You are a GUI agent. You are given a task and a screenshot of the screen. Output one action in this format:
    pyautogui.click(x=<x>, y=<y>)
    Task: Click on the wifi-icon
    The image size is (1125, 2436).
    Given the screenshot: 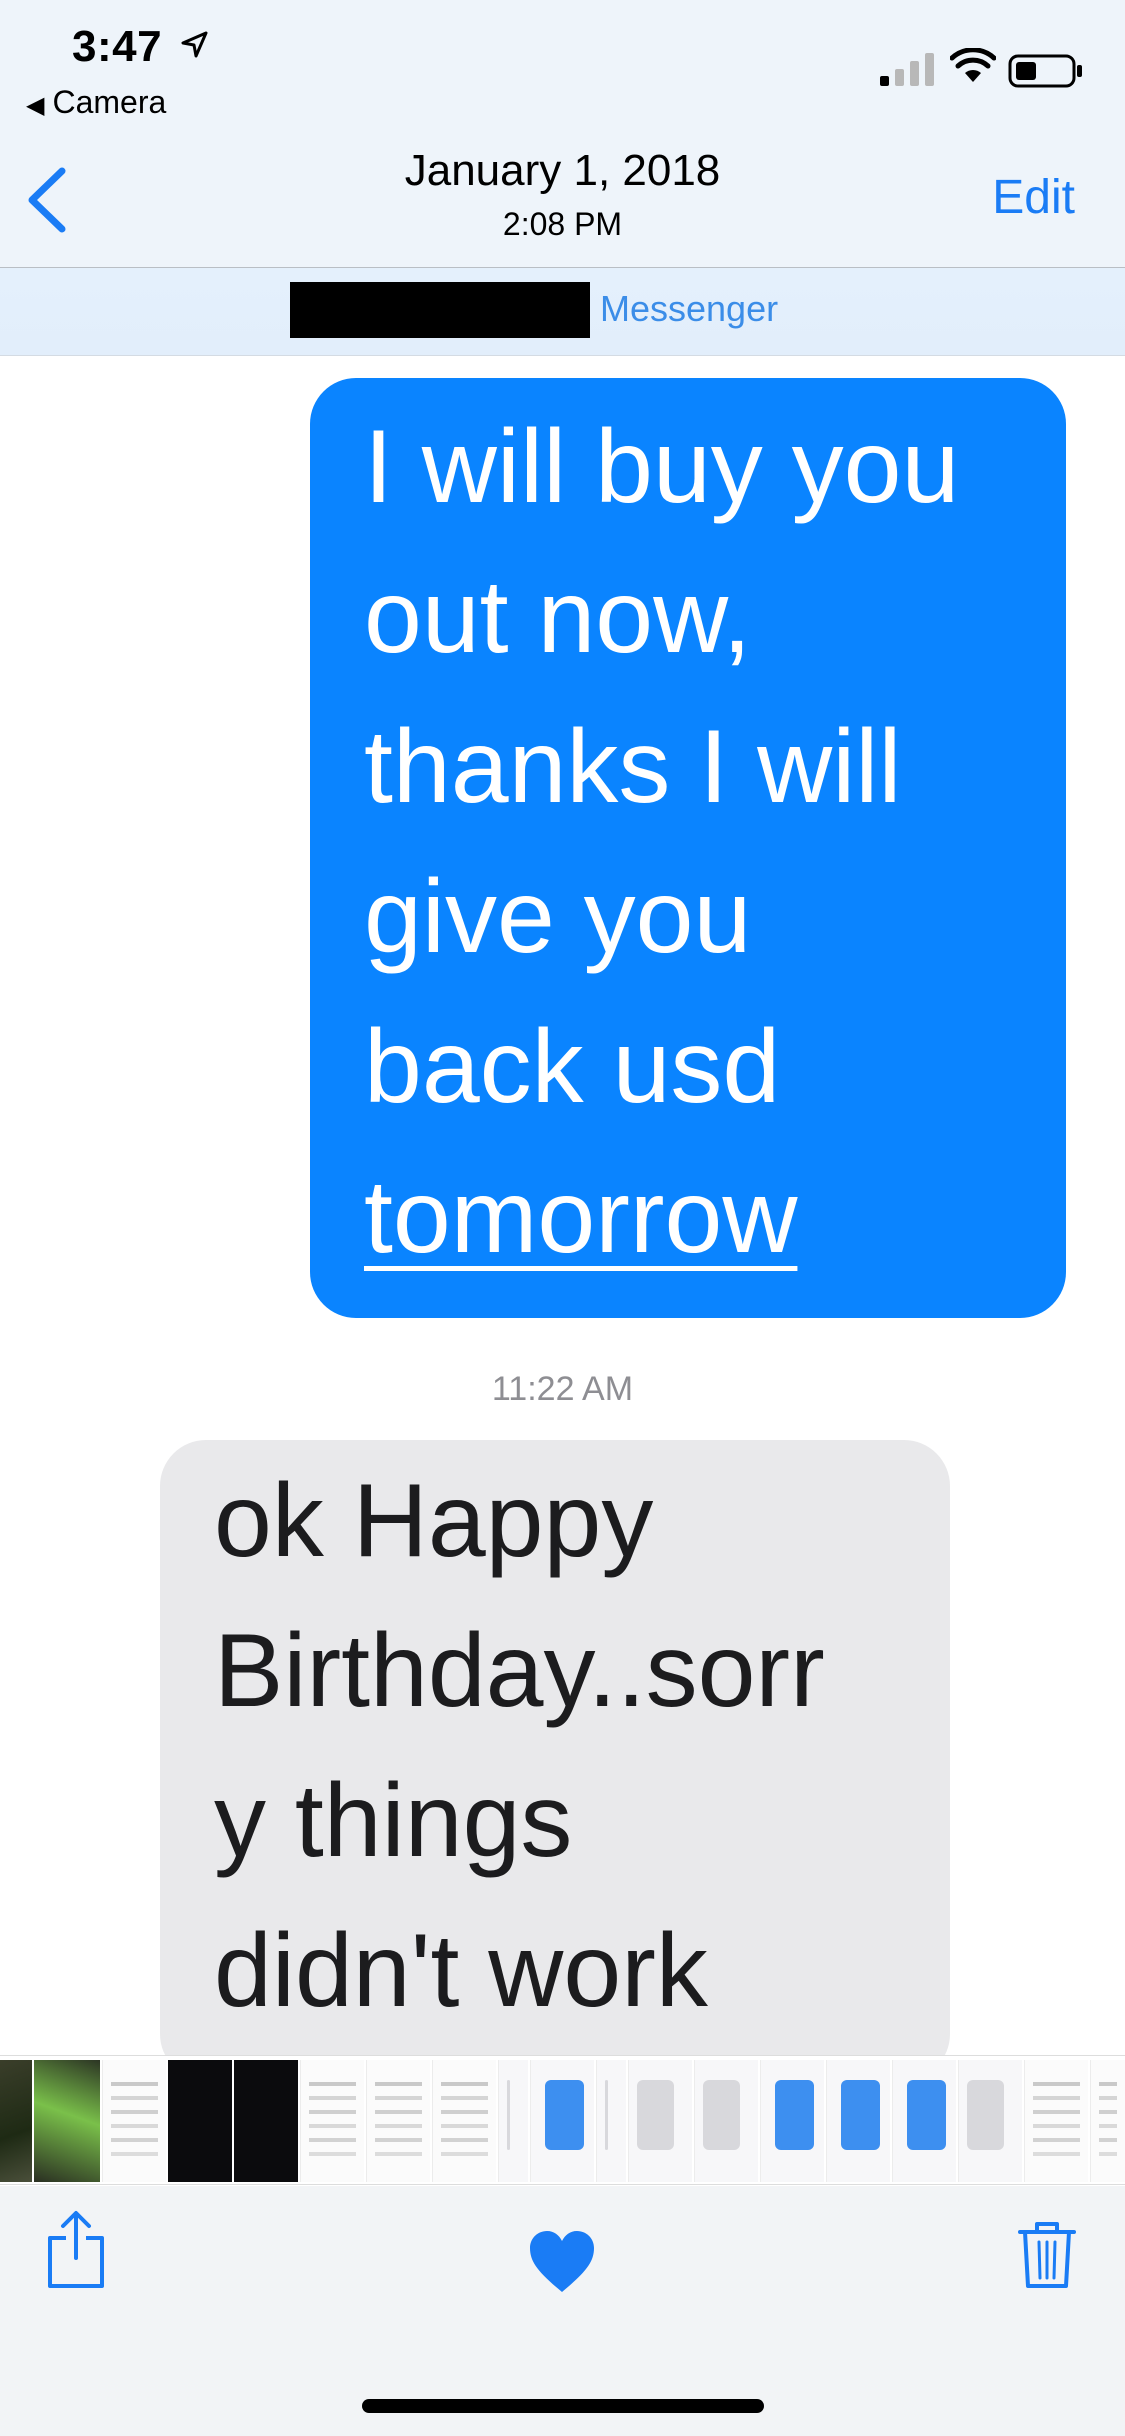 What is the action you would take?
    pyautogui.click(x=973, y=65)
    